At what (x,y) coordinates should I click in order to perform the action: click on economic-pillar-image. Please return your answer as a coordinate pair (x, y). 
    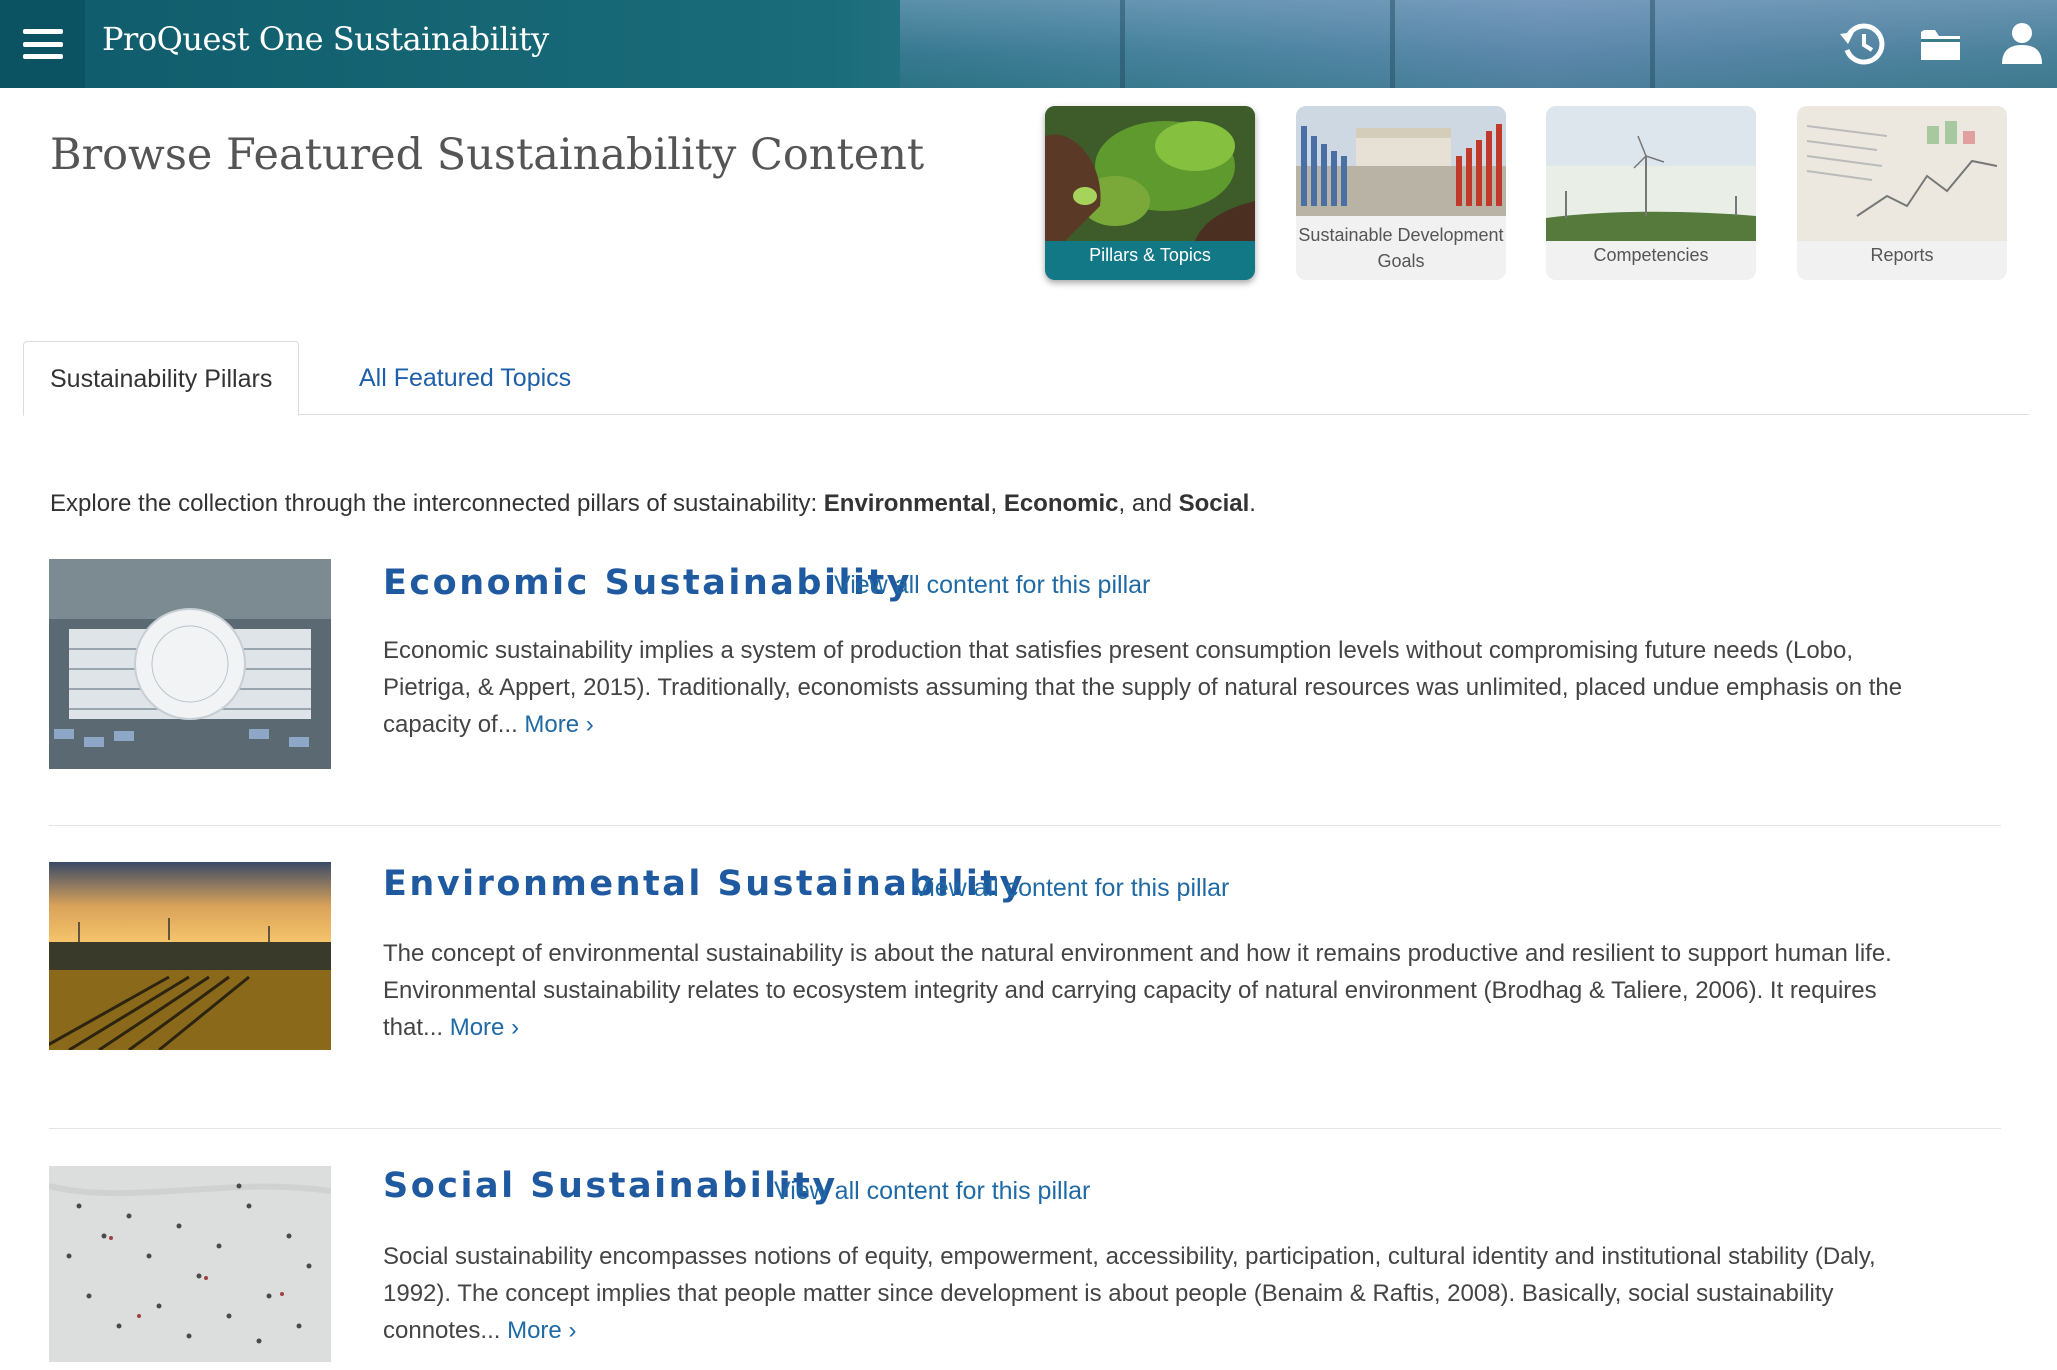
    Looking at the image, I should click on (190, 664).